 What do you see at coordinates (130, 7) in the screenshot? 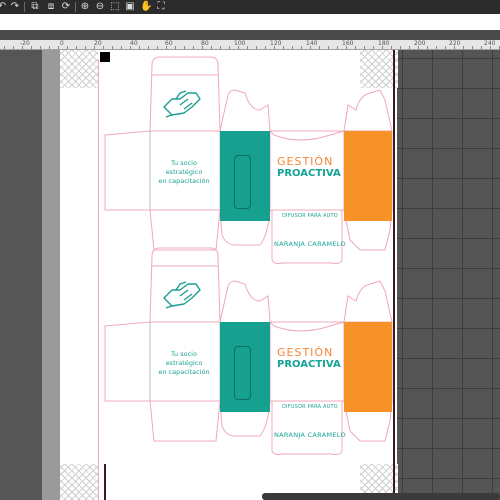
I see `zoom-page-icon: ▣` at bounding box center [130, 7].